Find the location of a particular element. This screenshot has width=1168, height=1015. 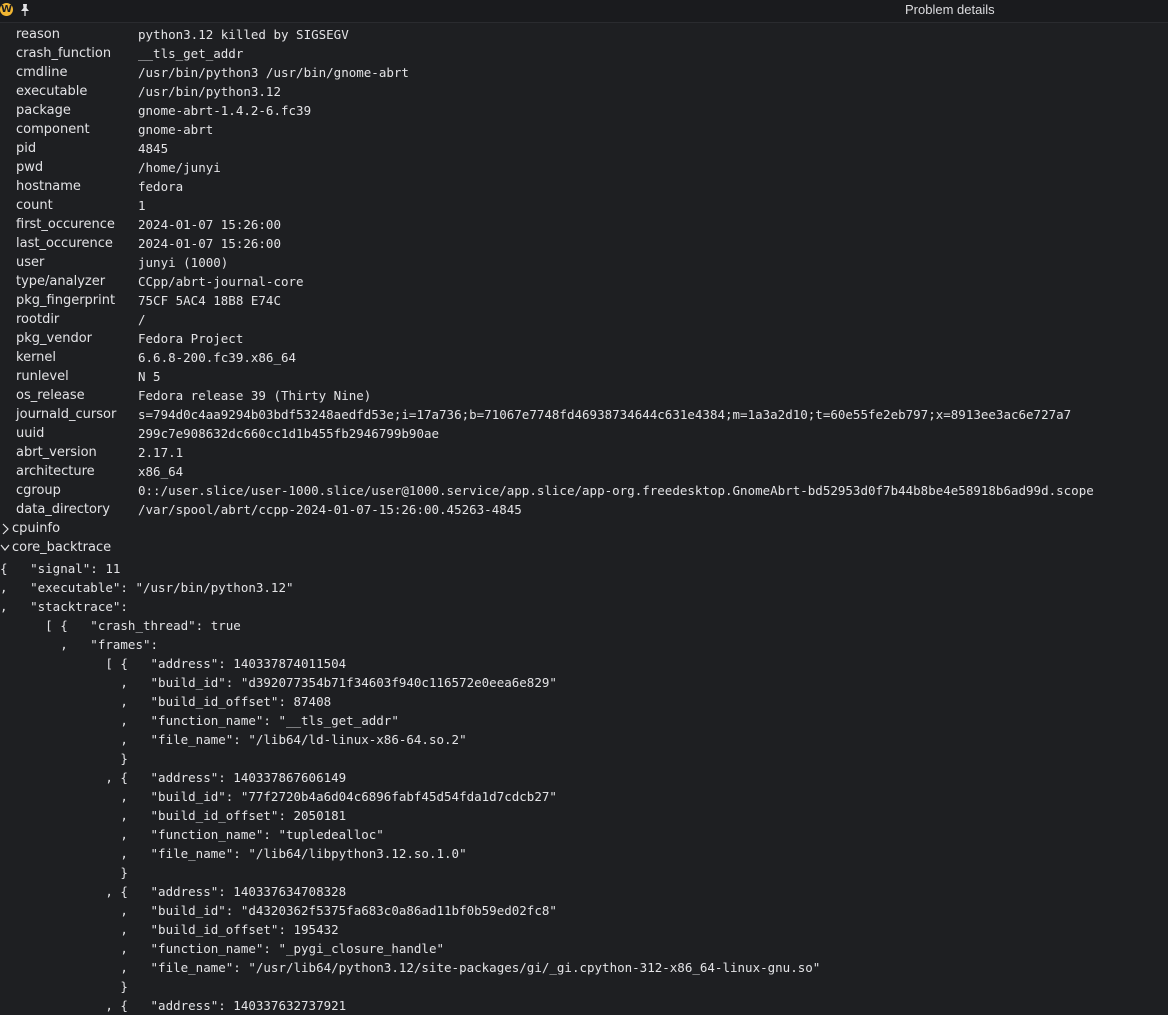

chevron-right-icon is located at coordinates (5, 529).